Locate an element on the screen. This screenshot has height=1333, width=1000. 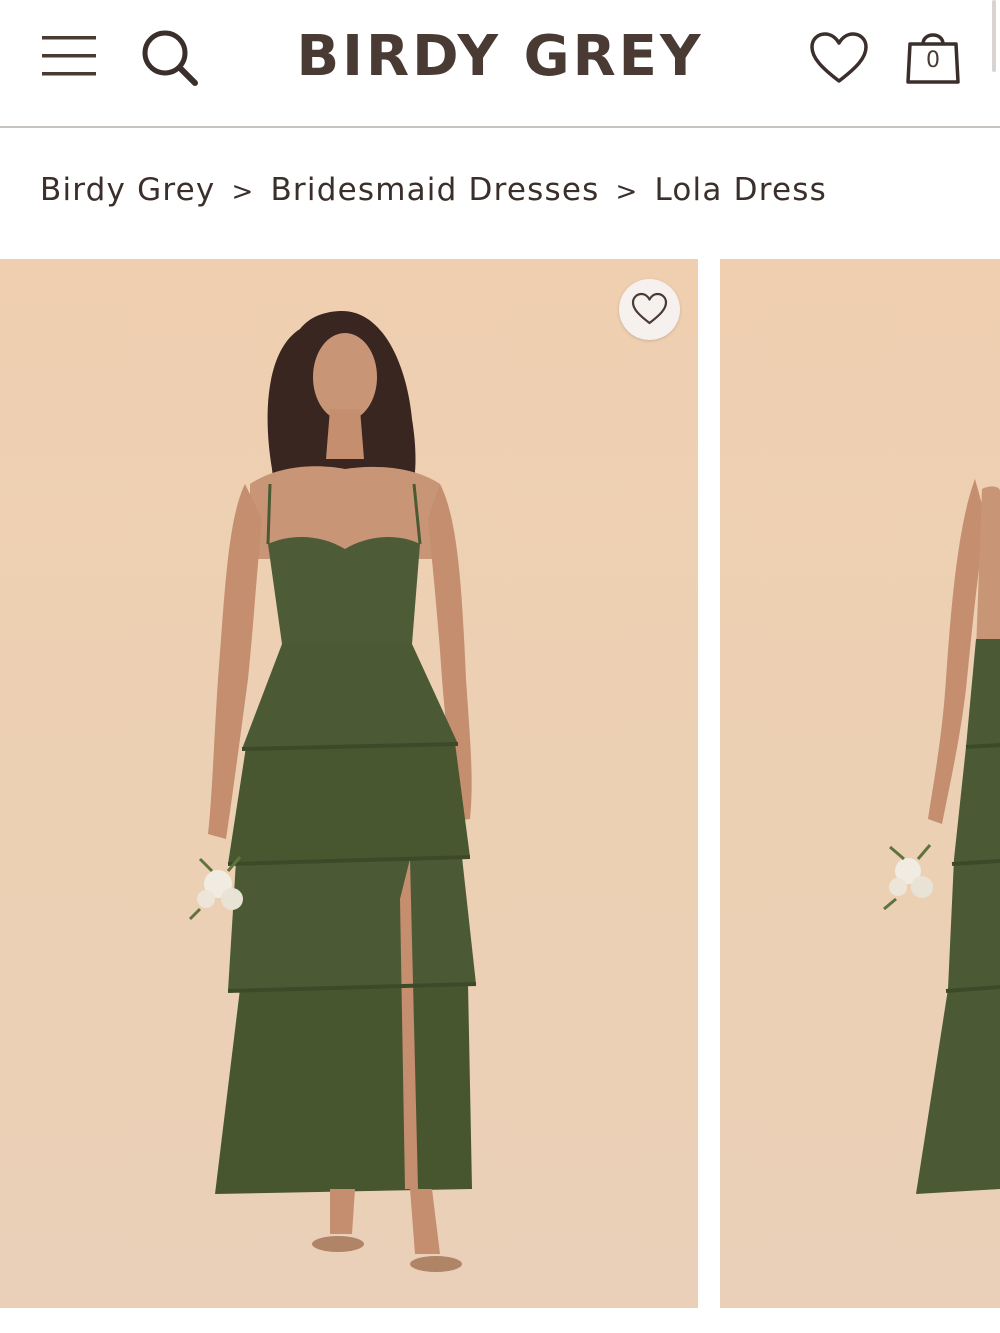
breadcrumb-item-category: Bridesmaid Dresses is located at coordinates (434, 190).